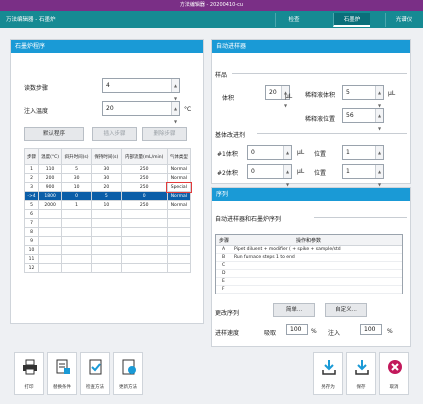 The image size is (423, 404). Describe the element at coordinates (31, 268) in the screenshot. I see `table-cell: 12` at that location.